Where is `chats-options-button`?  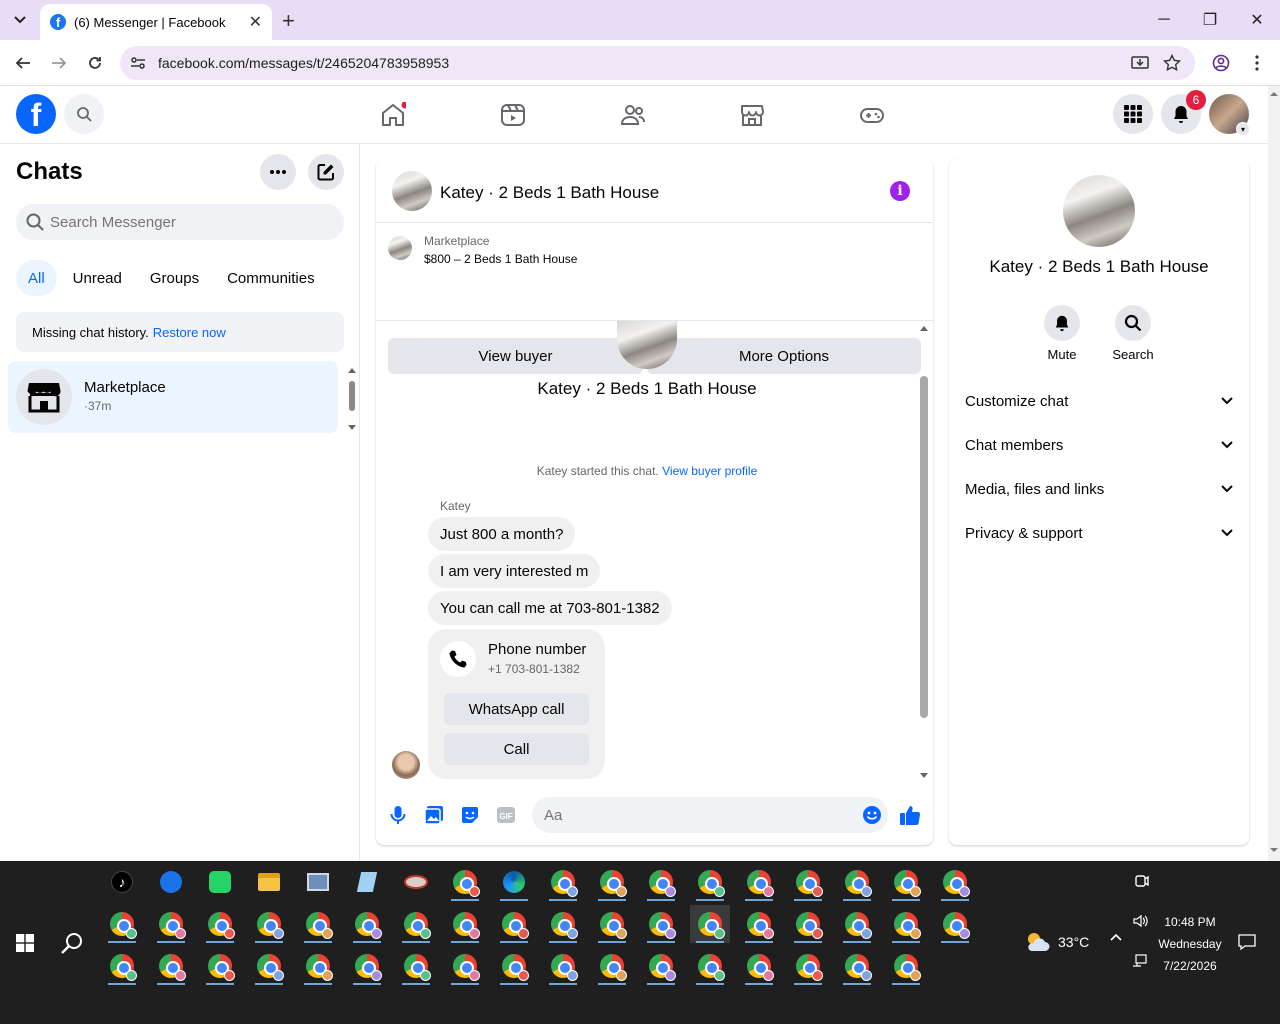
chats-options-button is located at coordinates (278, 172).